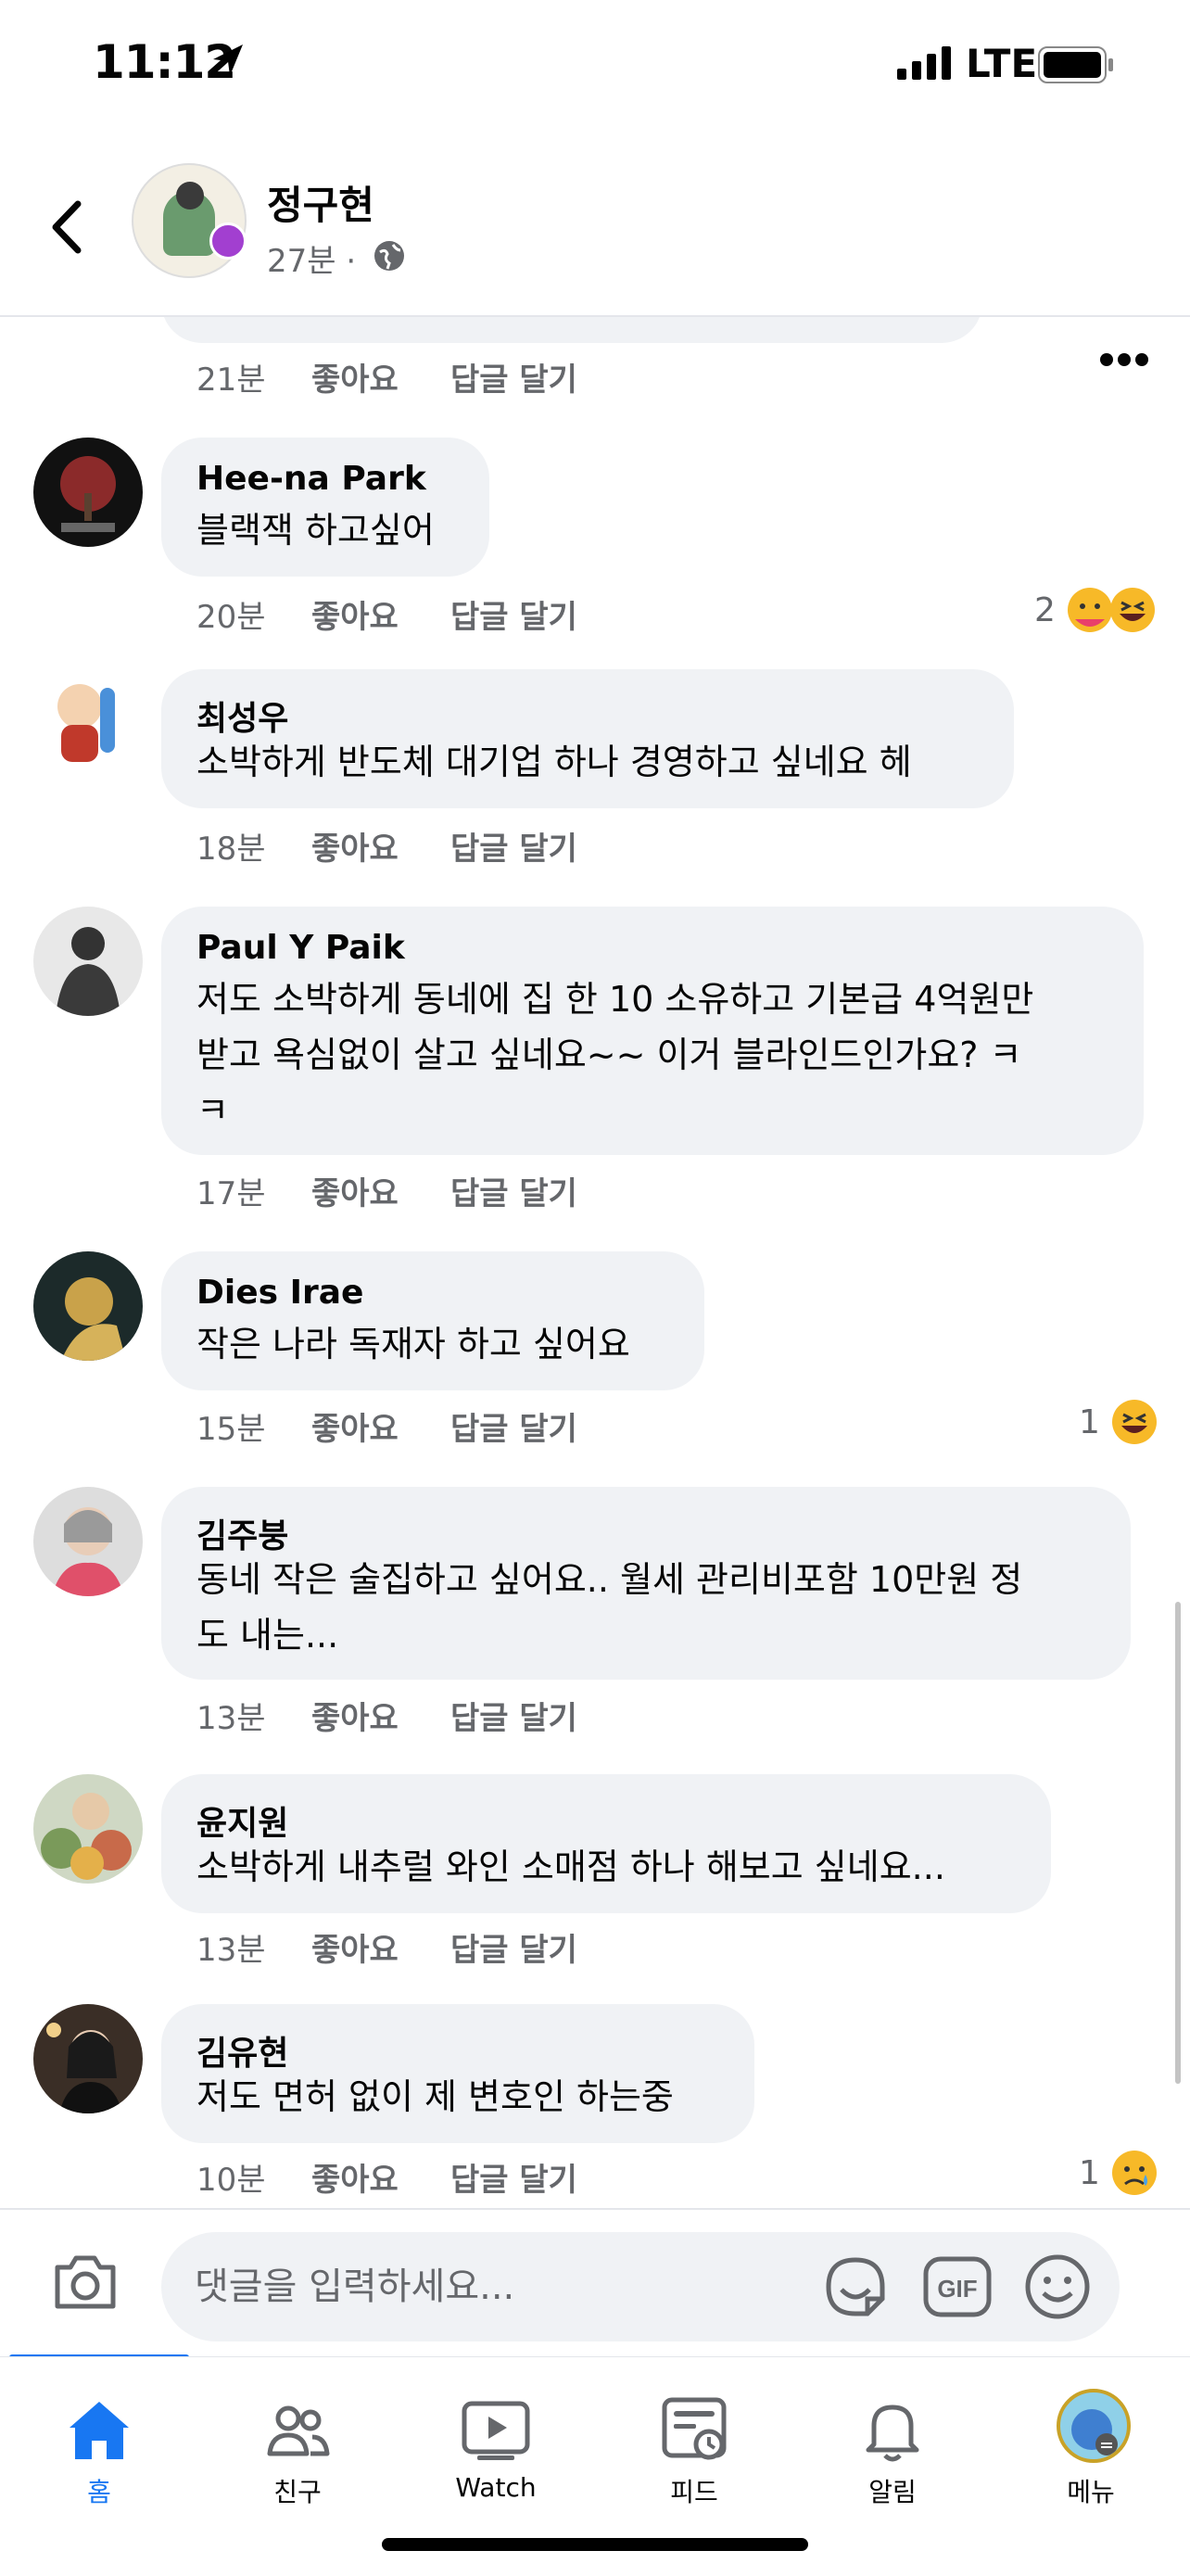 Image resolution: width=1190 pixels, height=2576 pixels. What do you see at coordinates (1090, 610) in the screenshot?
I see `care-emoji-icon` at bounding box center [1090, 610].